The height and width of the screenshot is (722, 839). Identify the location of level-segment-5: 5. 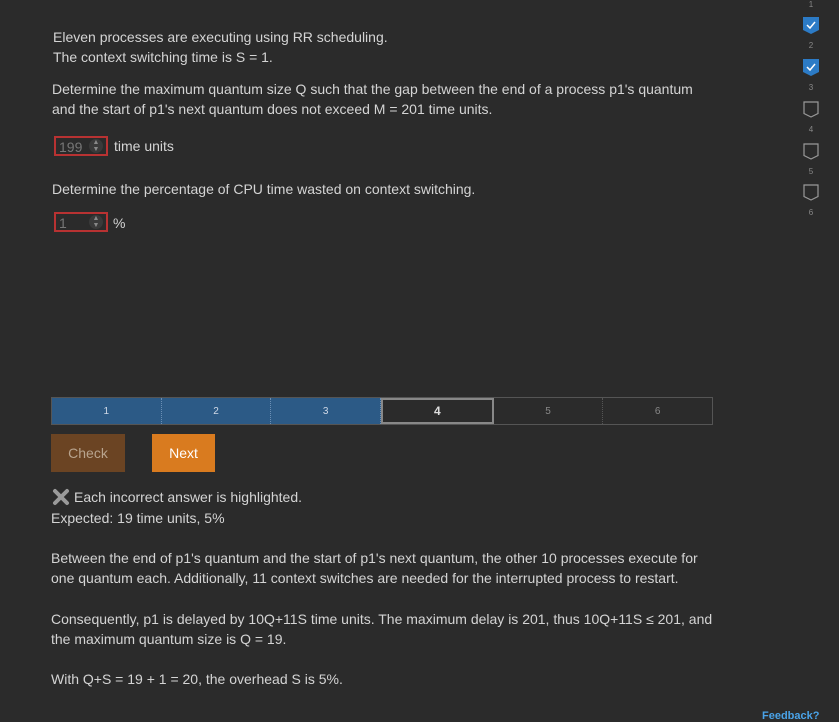
(548, 411).